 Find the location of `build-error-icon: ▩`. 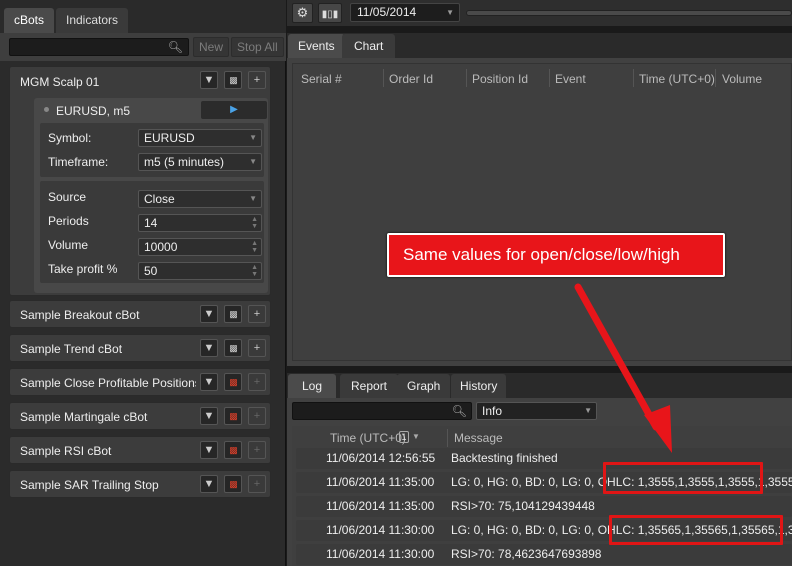

build-error-icon: ▩ is located at coordinates (233, 450).